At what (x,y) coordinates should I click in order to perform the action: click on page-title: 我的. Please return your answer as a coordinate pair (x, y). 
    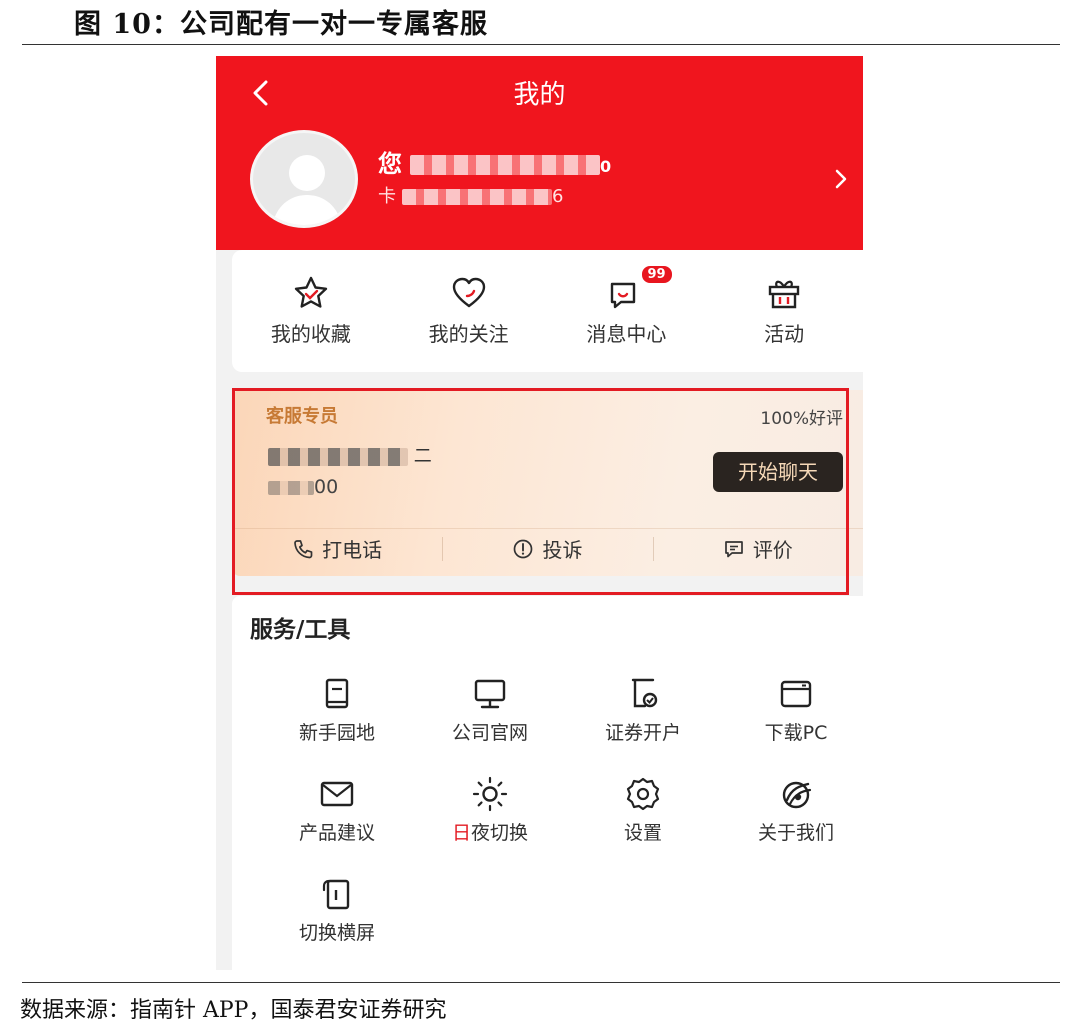
    Looking at the image, I should click on (539, 95).